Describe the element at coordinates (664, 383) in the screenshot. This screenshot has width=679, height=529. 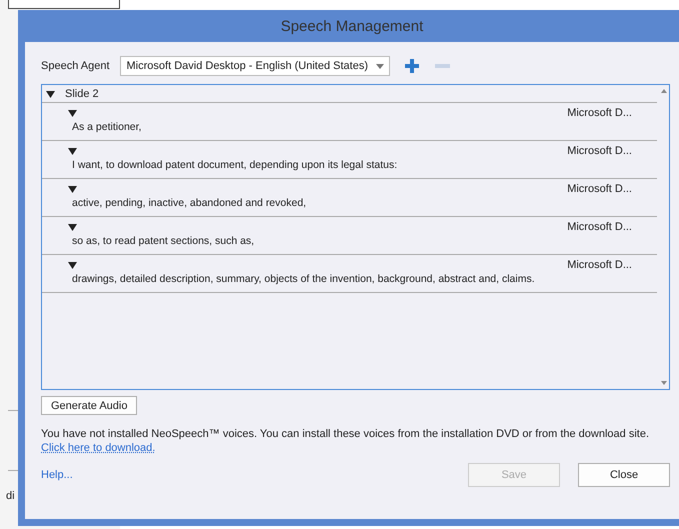
I see `scroll-down-icon` at that location.